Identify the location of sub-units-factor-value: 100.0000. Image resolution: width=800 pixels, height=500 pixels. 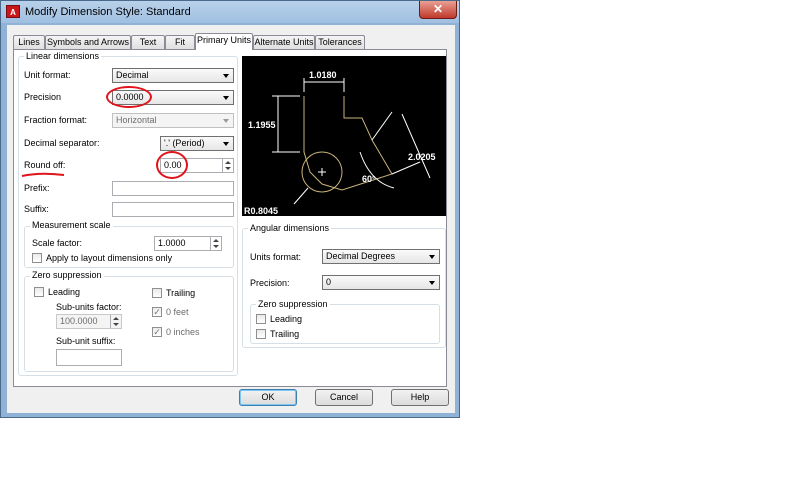
(79, 321).